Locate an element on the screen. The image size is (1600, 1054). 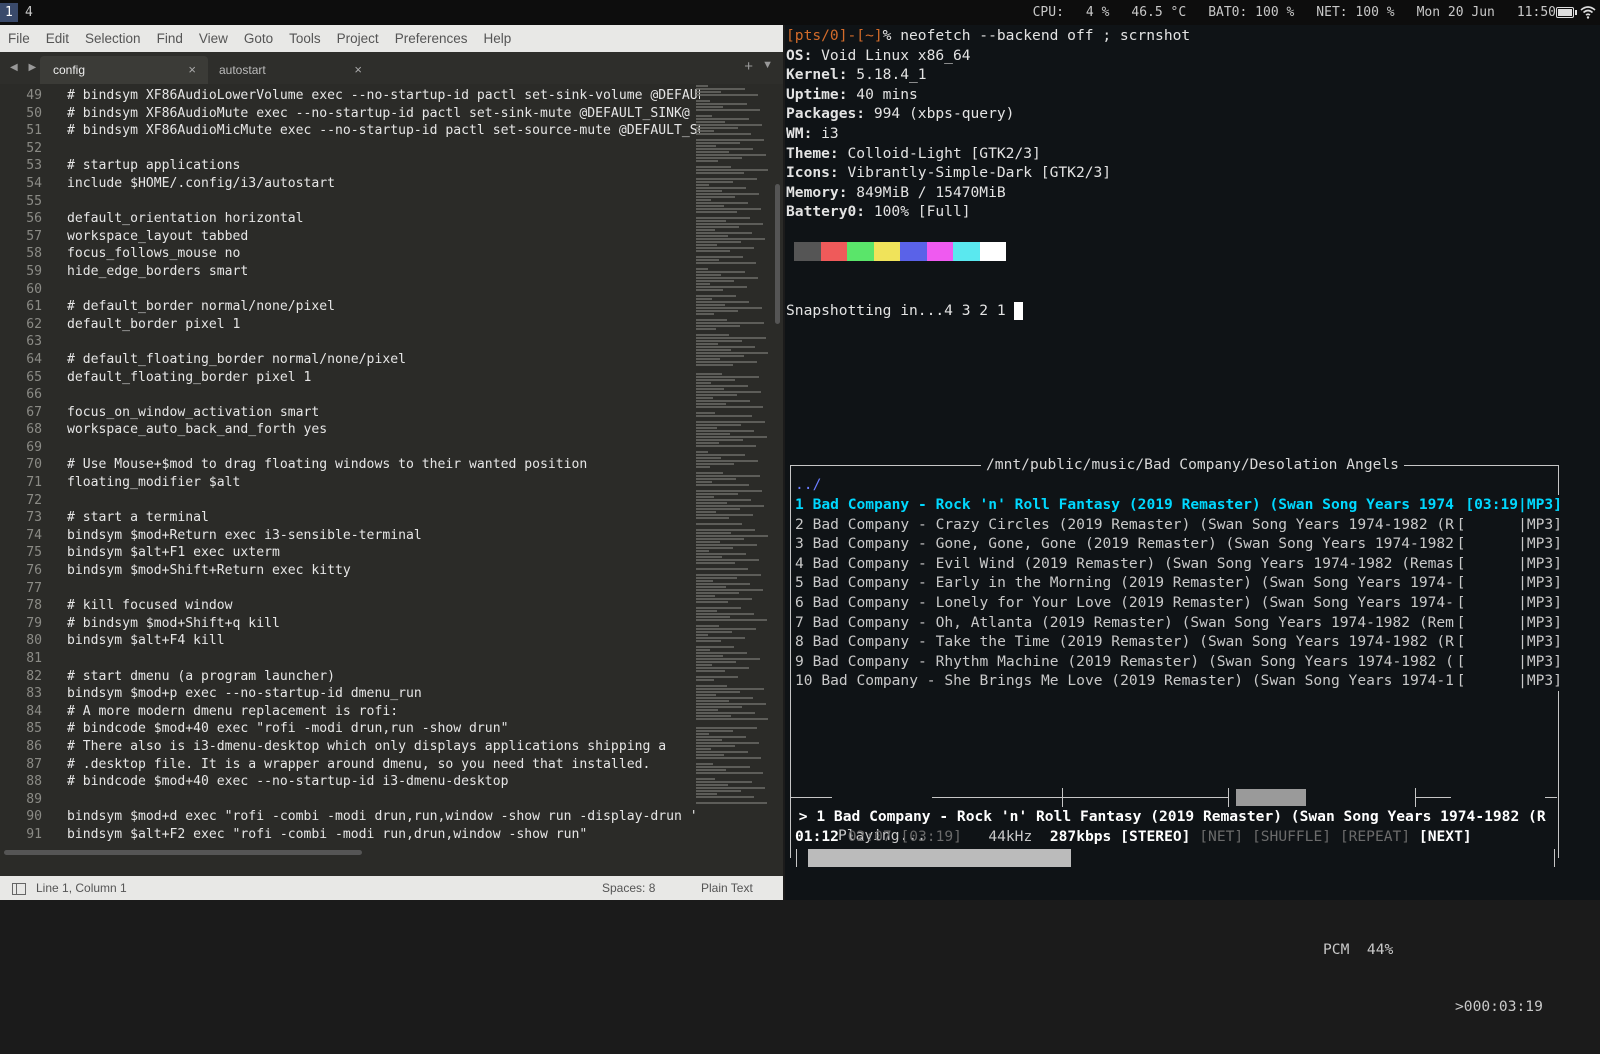
color-palette is located at coordinates (900, 251).